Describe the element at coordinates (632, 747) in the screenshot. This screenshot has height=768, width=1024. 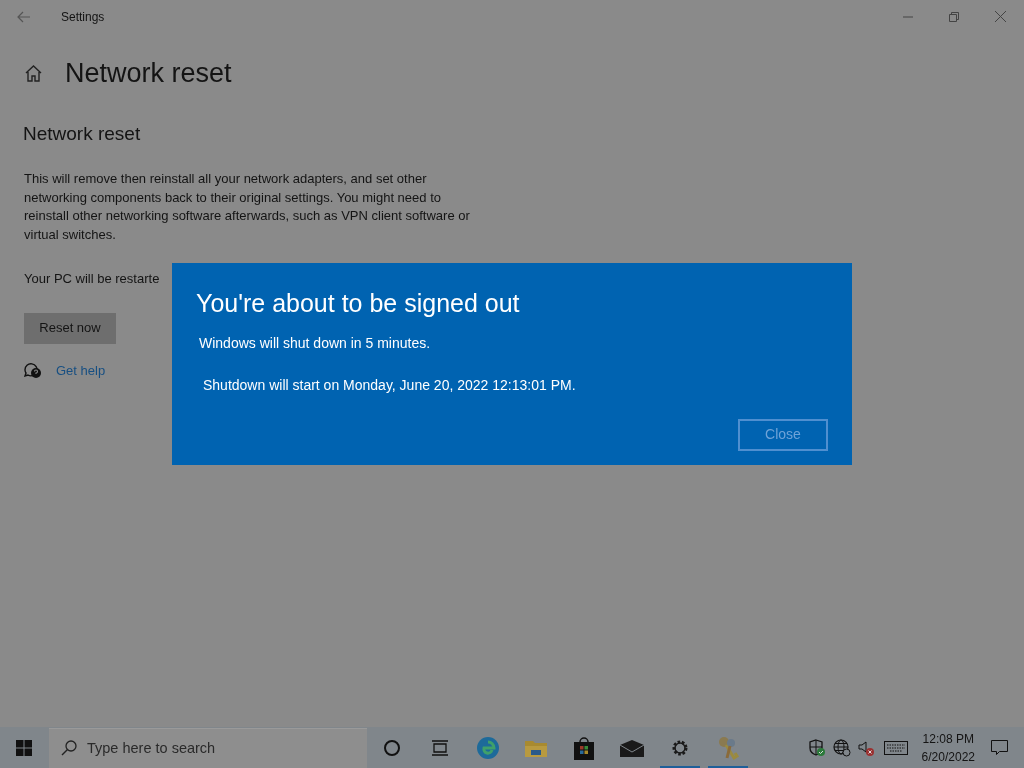
I see `mail-envelope-icon` at that location.